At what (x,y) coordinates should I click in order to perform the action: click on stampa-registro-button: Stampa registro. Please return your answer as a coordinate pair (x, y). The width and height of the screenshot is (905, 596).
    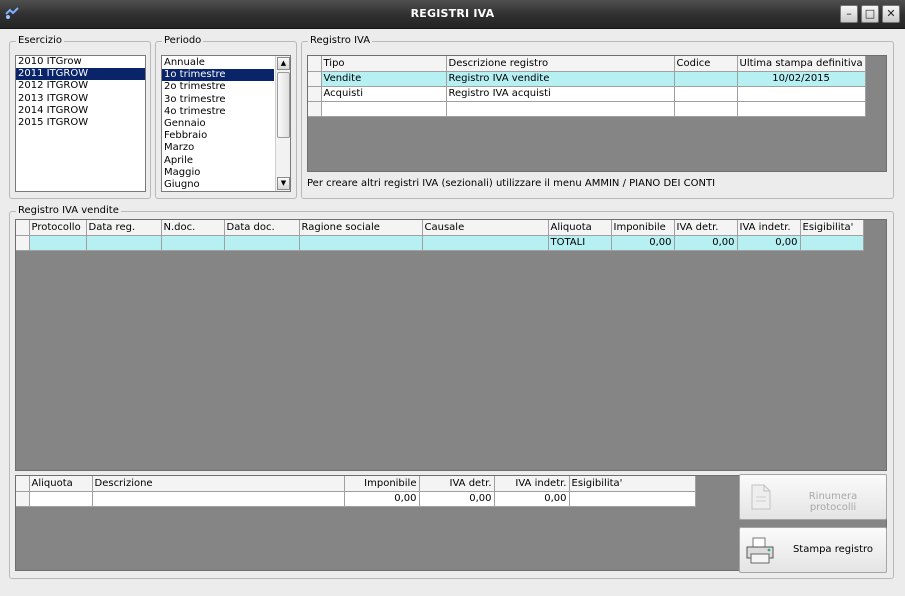
    Looking at the image, I should click on (813, 550).